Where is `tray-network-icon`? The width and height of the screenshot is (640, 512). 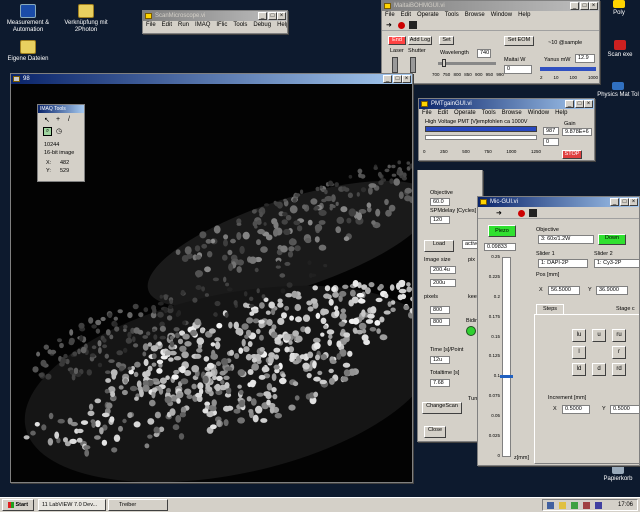
tray-network-icon is located at coordinates (550, 505).